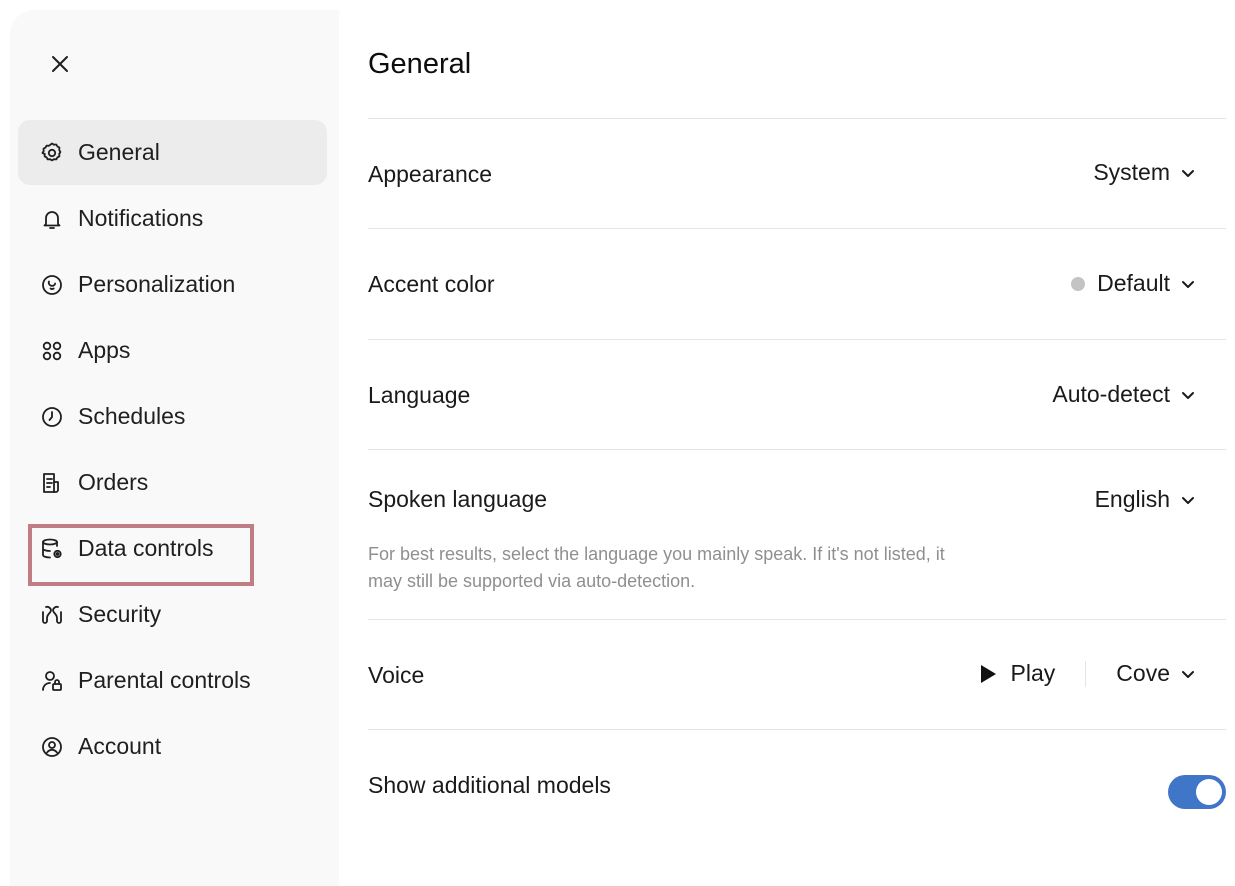 Image resolution: width=1235 pixels, height=886 pixels. I want to click on sidebar-item-schedules: Schedules, so click(172, 416).